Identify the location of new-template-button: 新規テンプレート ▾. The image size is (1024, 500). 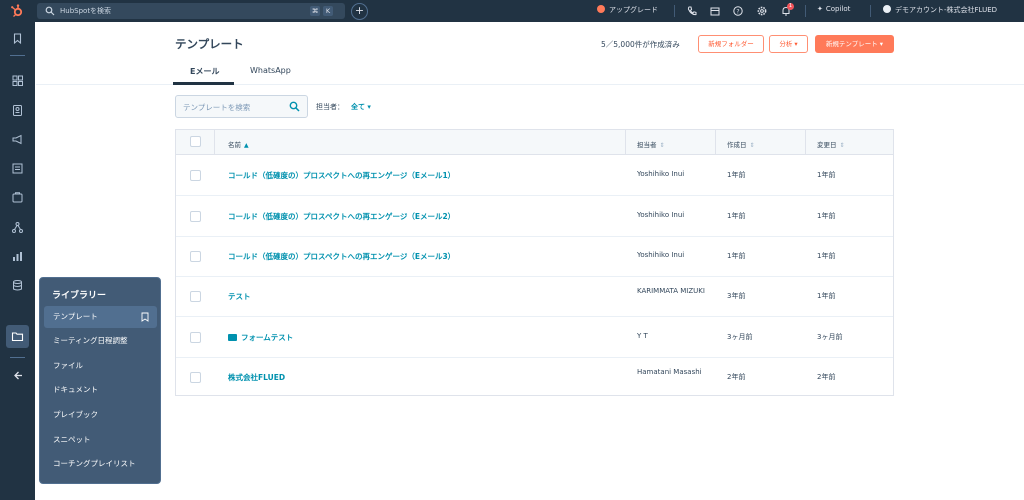
(854, 44).